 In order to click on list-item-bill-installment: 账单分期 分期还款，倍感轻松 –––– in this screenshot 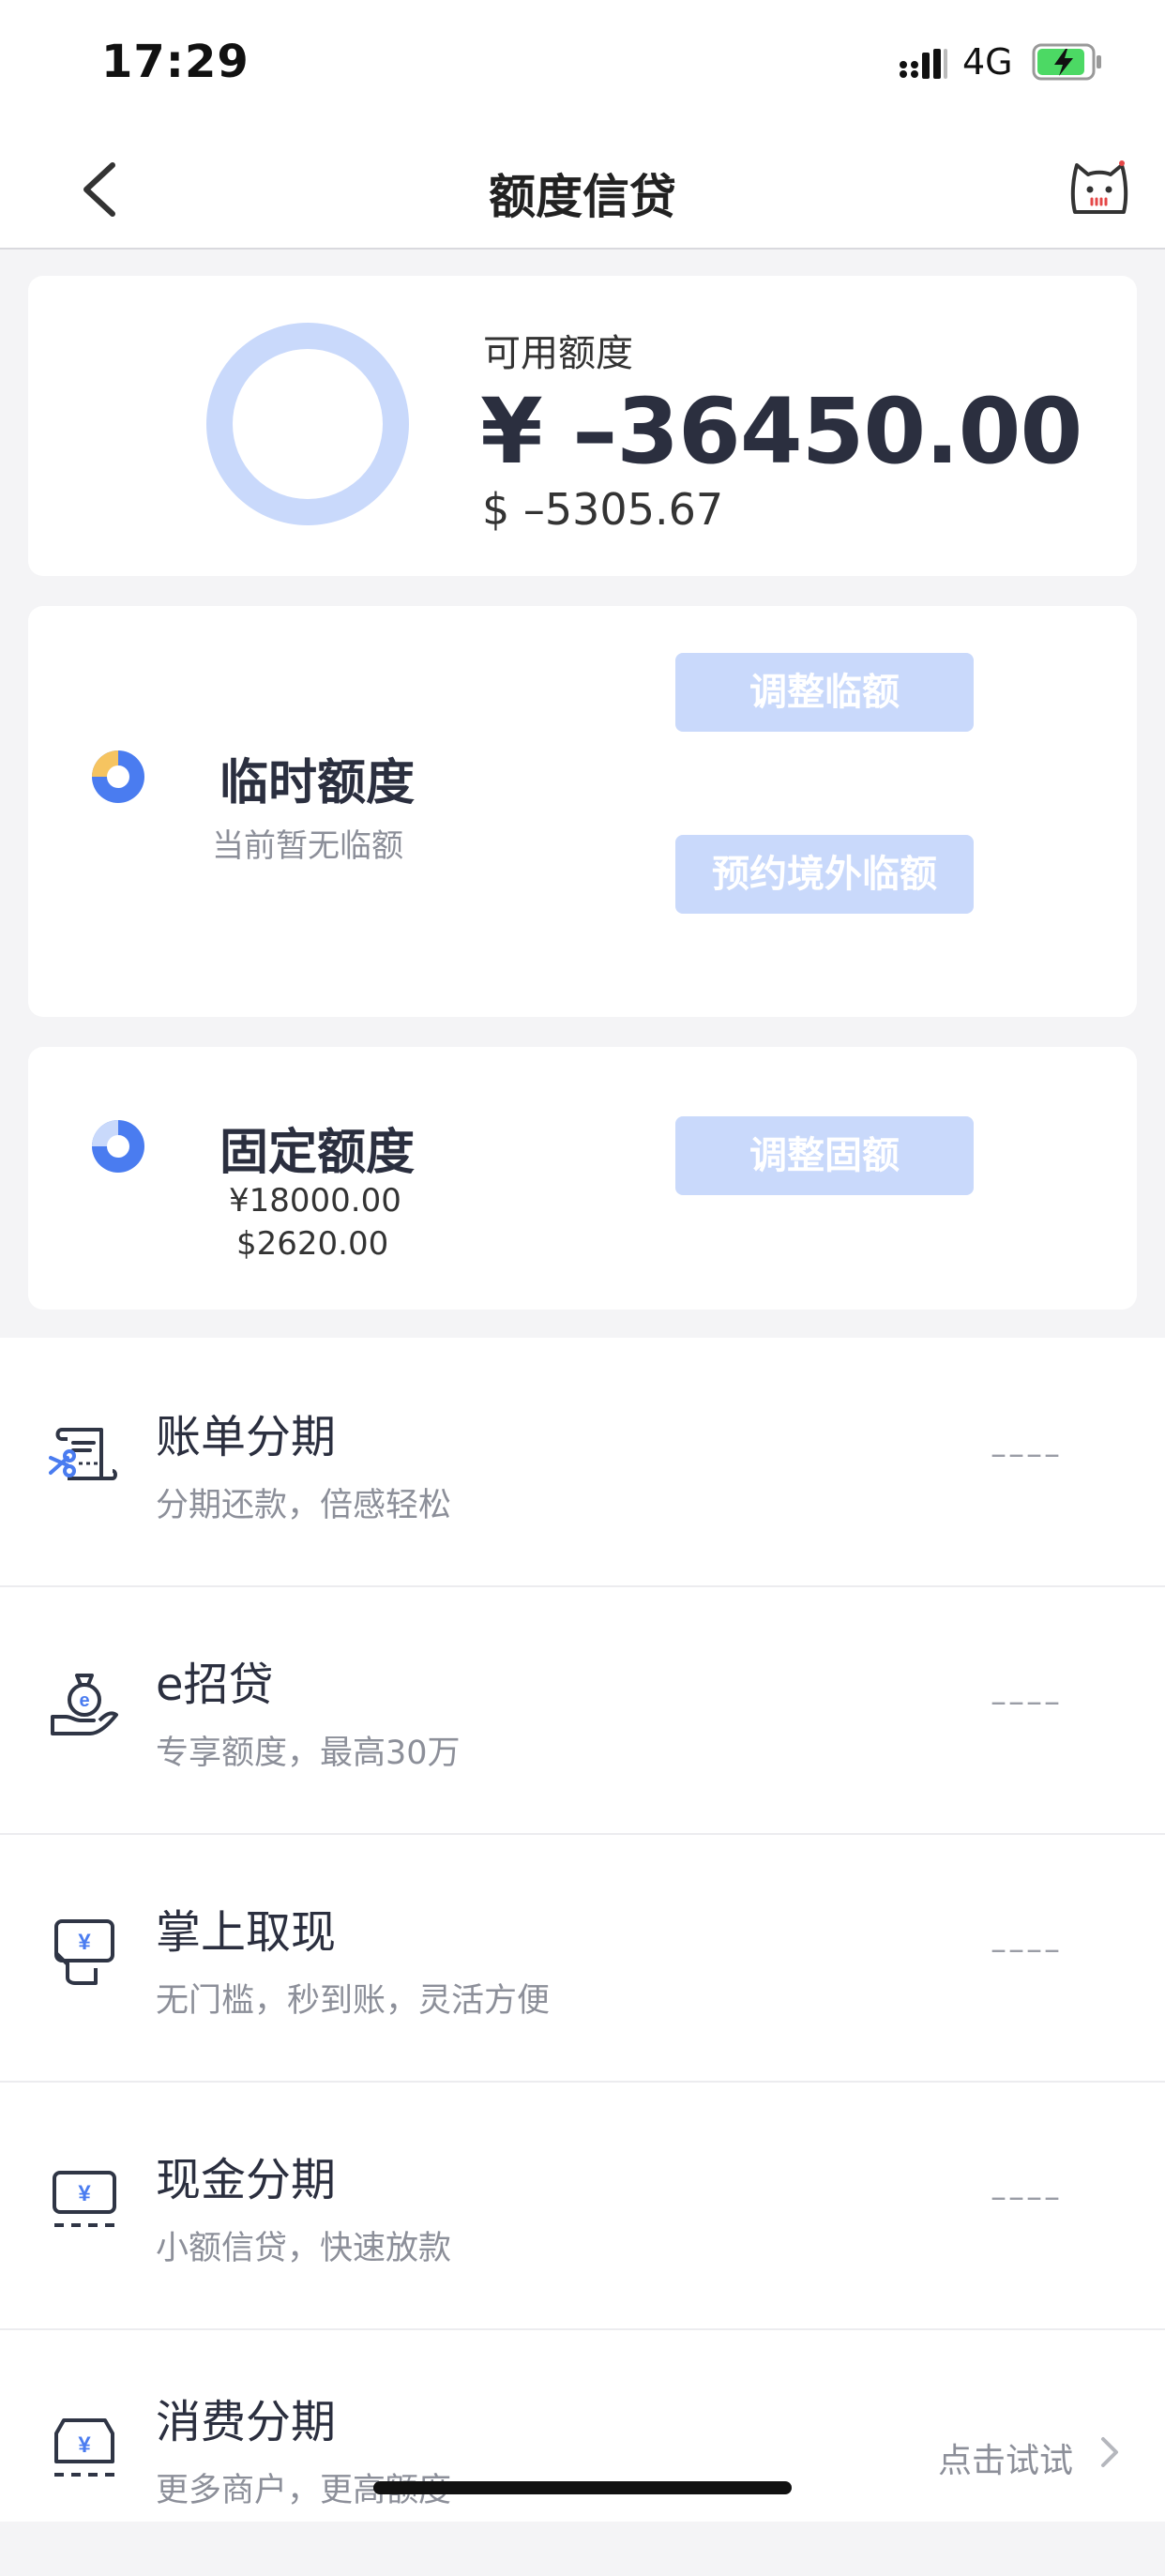, I will do `click(582, 1463)`.